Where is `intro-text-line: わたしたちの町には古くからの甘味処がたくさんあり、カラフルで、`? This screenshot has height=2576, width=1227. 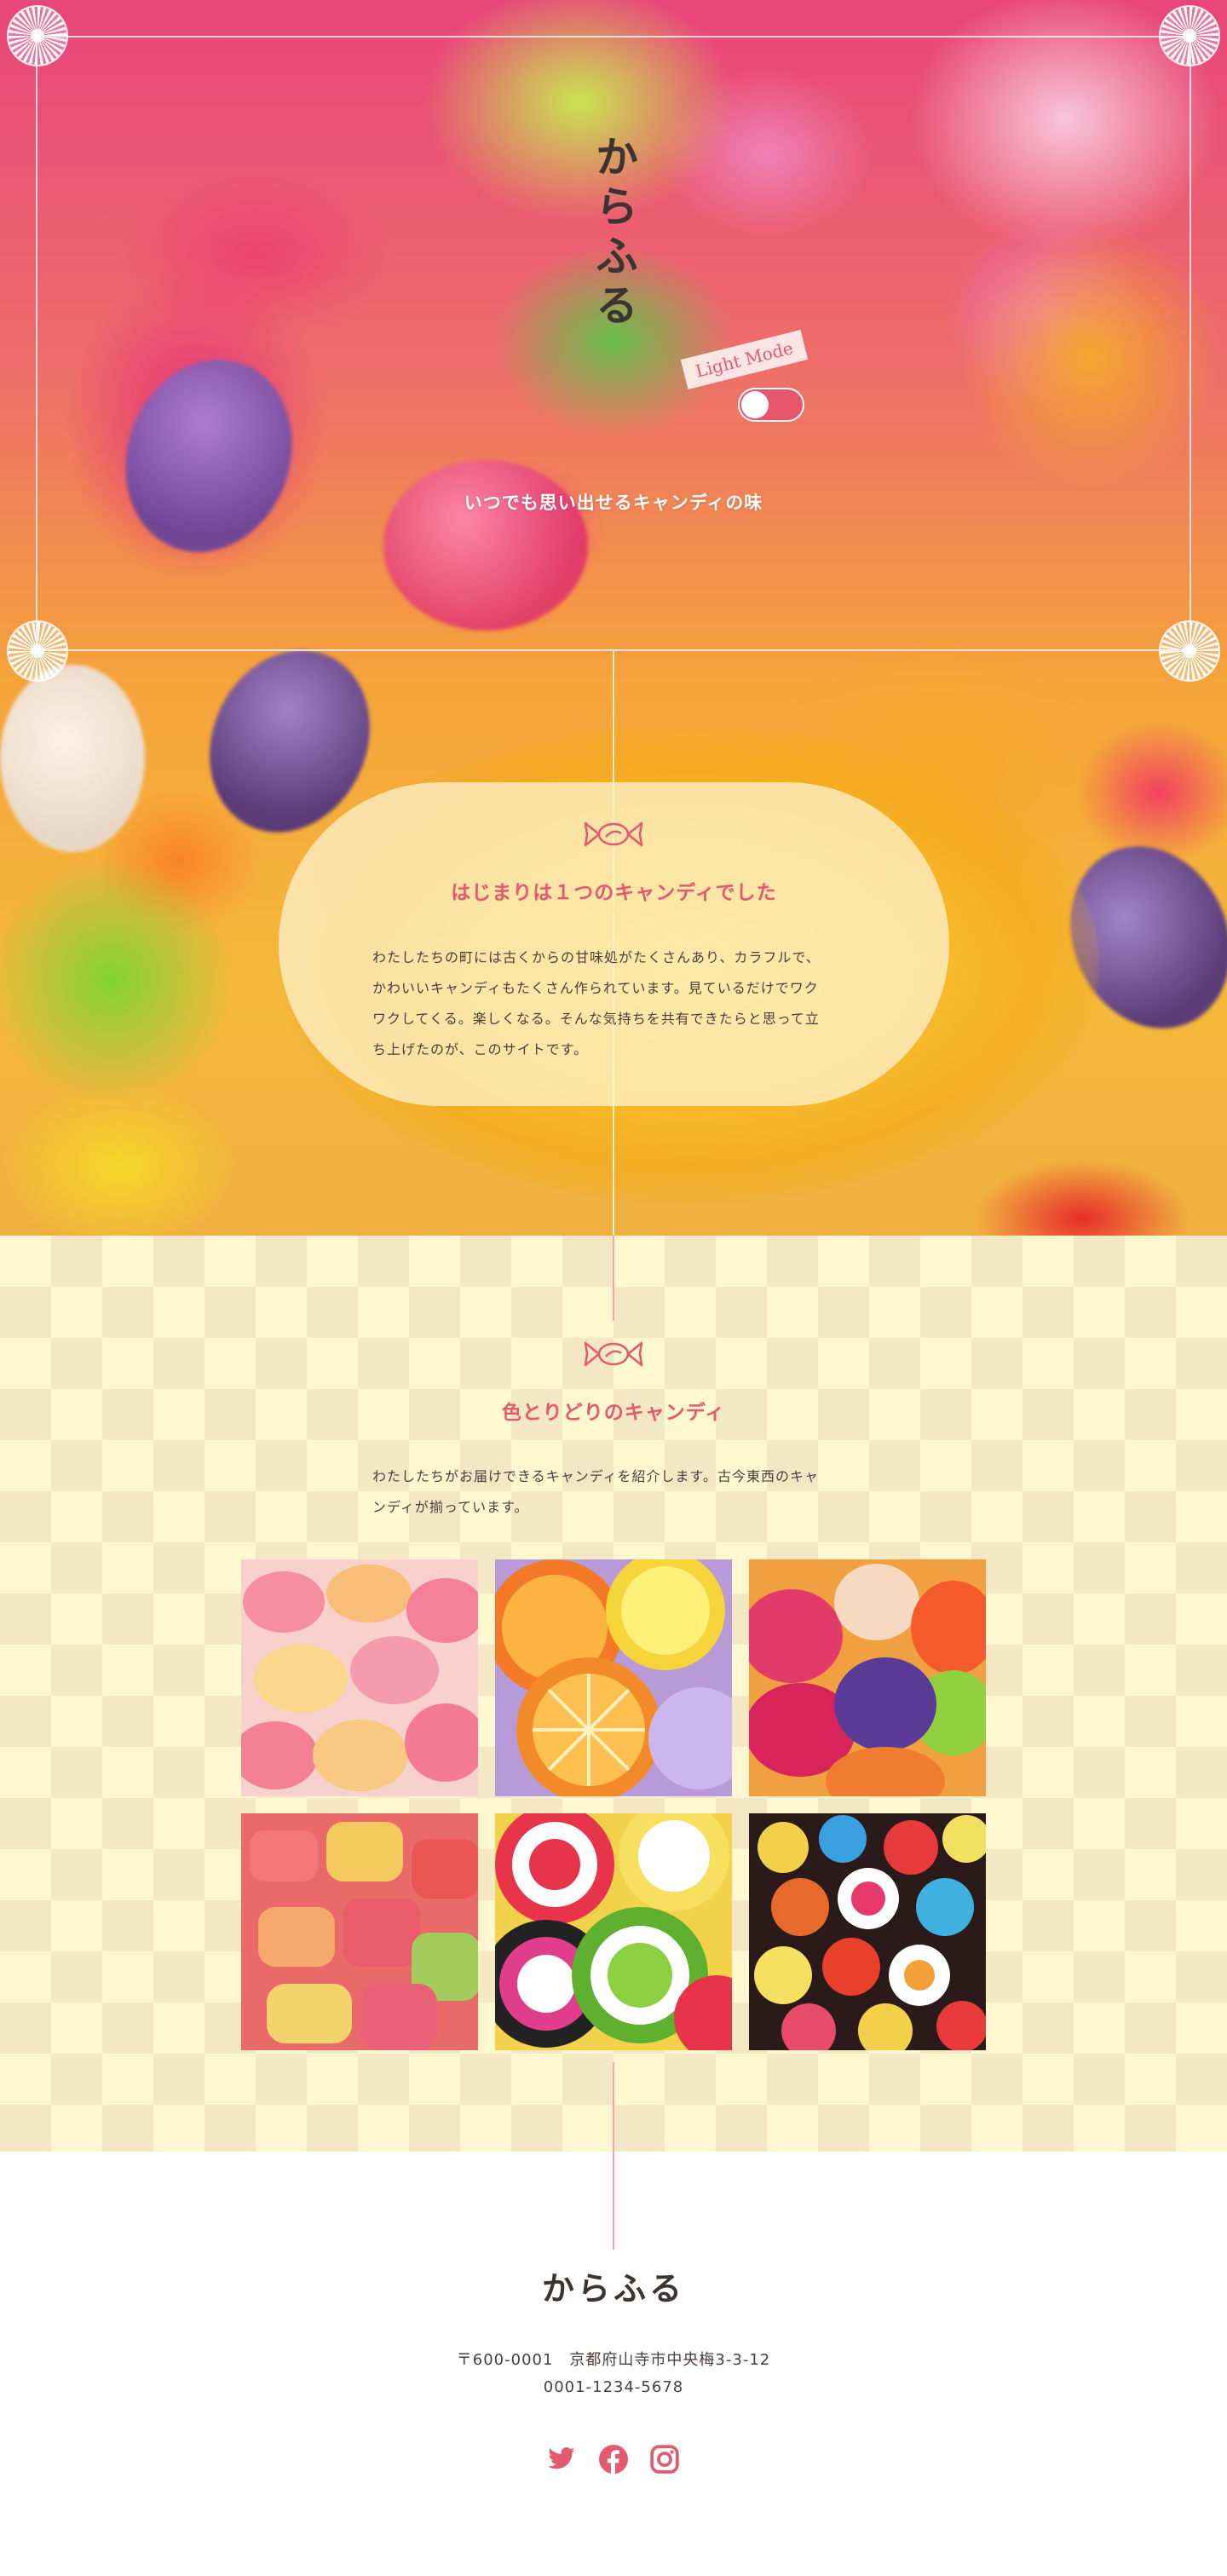
intro-text-line: わたしたちの町には古くからの甘味処がたくさんあり、カラフルで、 is located at coordinates (596, 957).